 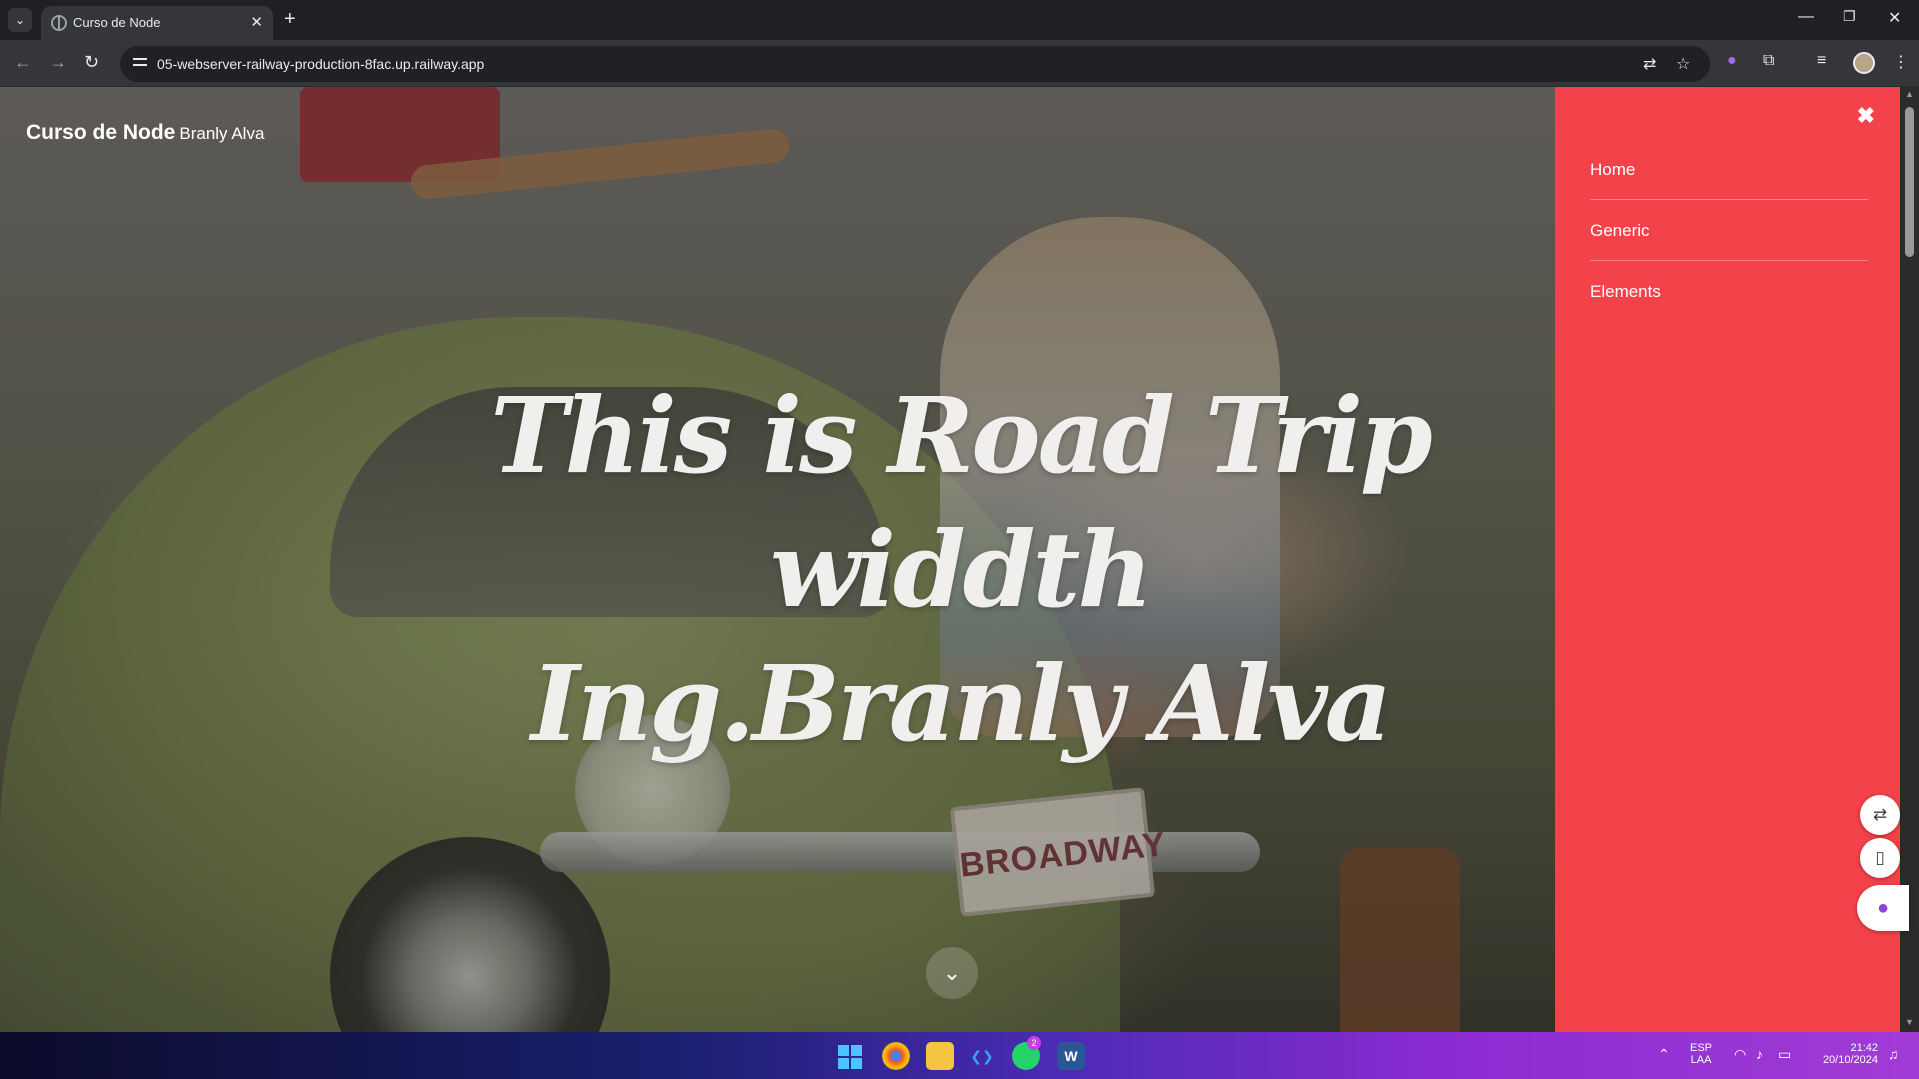 I want to click on wifi-icon: ◠, so click(x=1740, y=1054).